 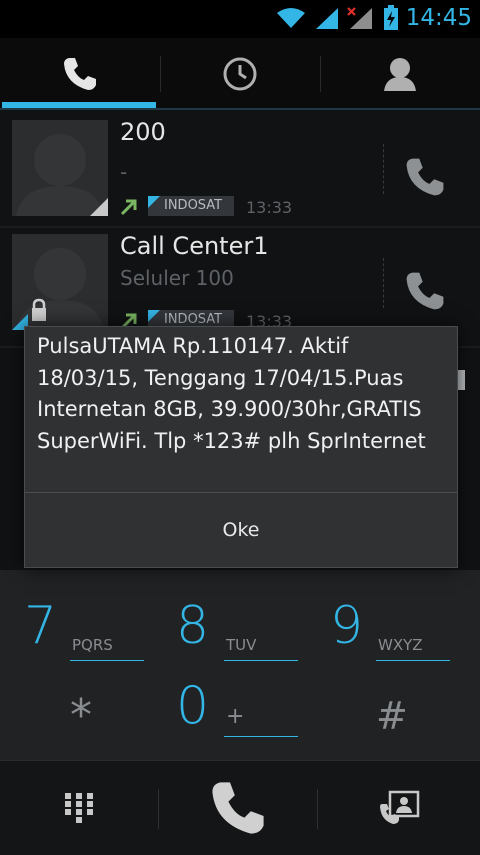 I want to click on person-icon, so click(x=400, y=74).